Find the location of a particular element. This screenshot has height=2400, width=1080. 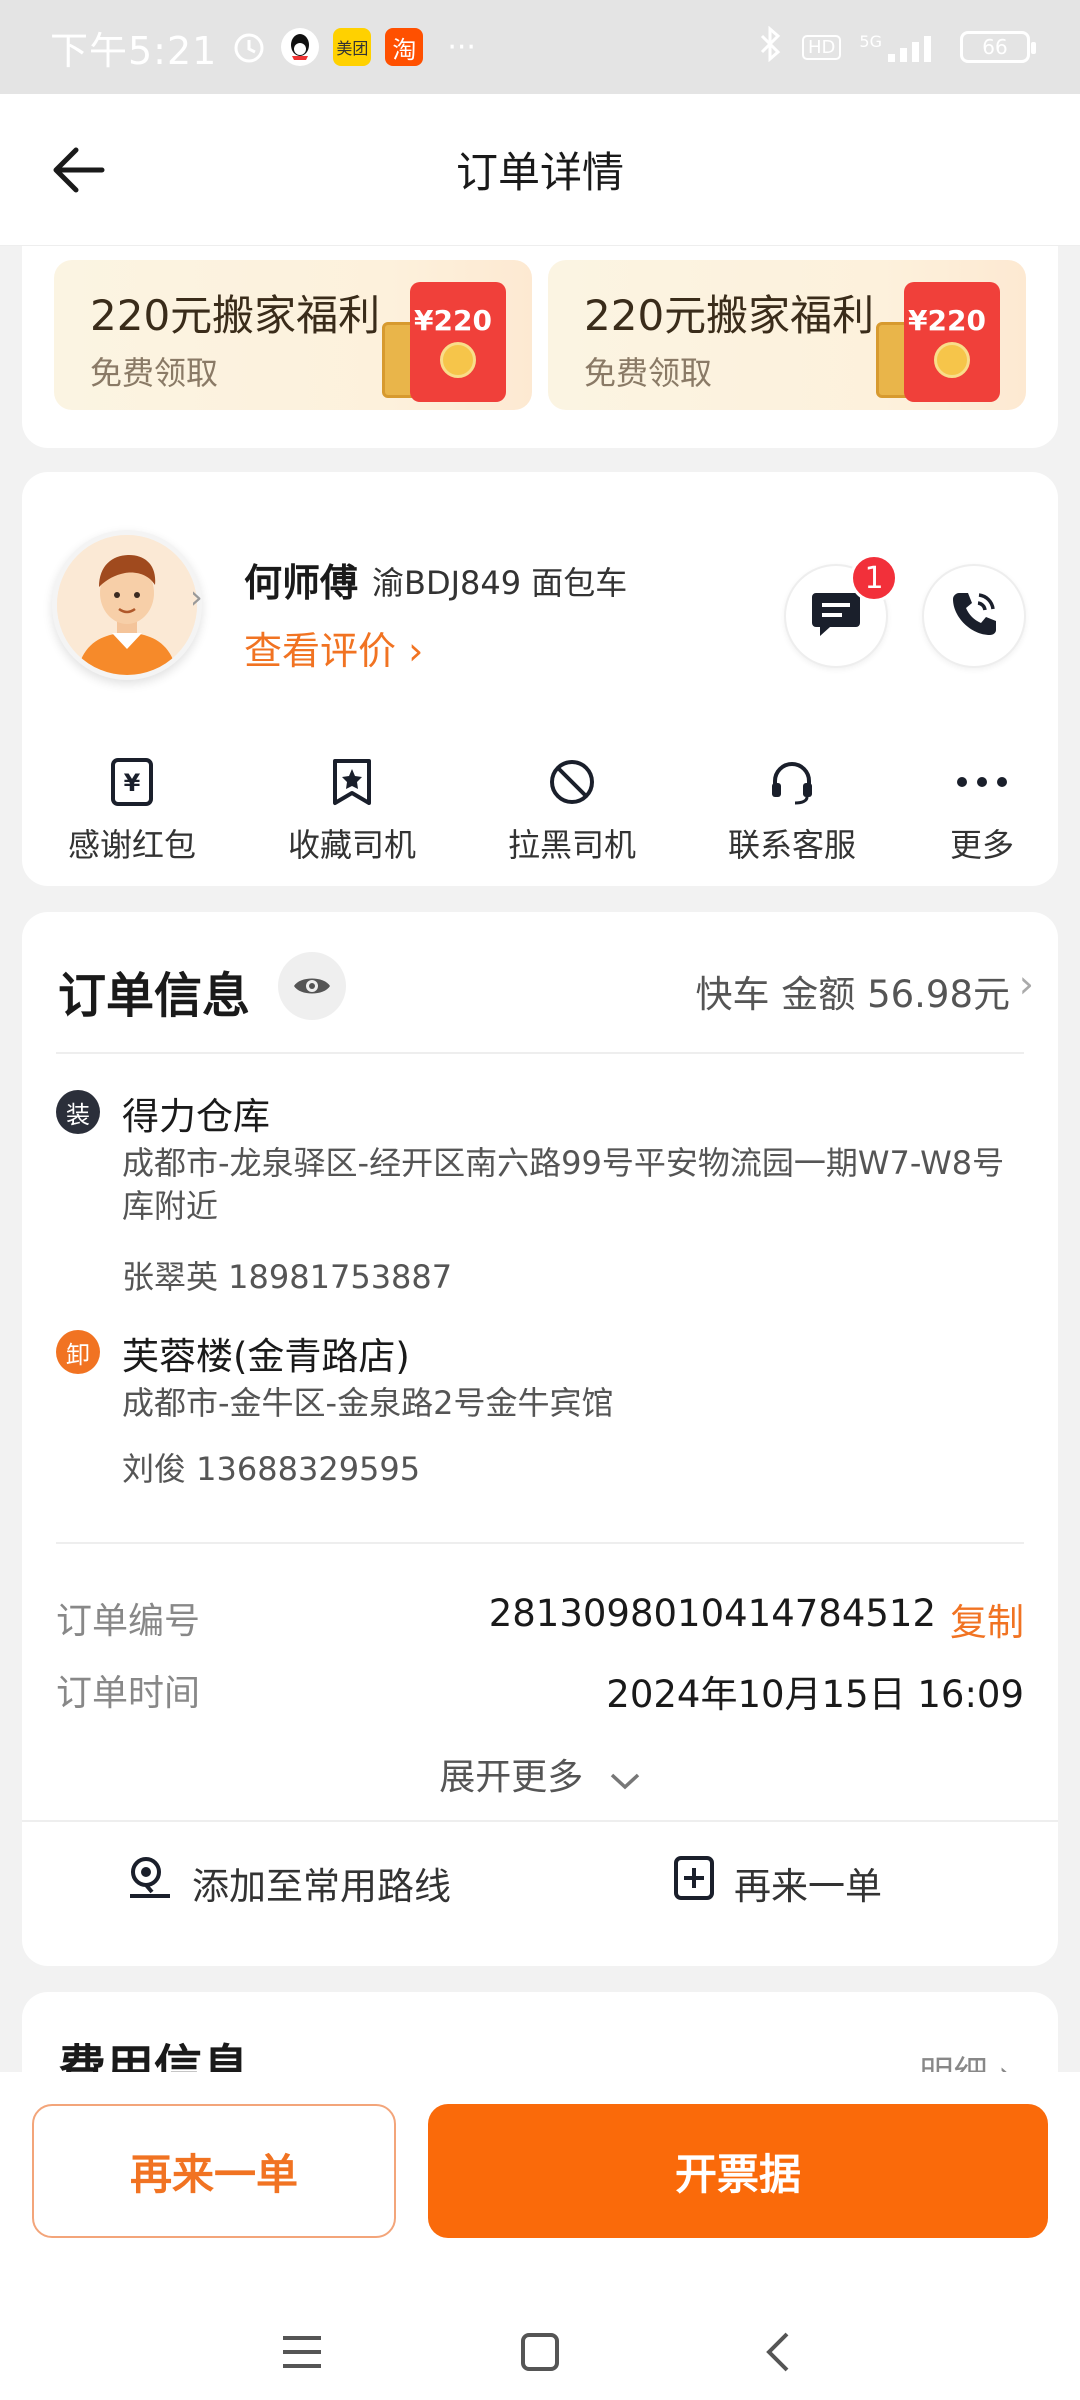

add-frequent-route-label: 添加至常用路线 is located at coordinates (321, 1886).